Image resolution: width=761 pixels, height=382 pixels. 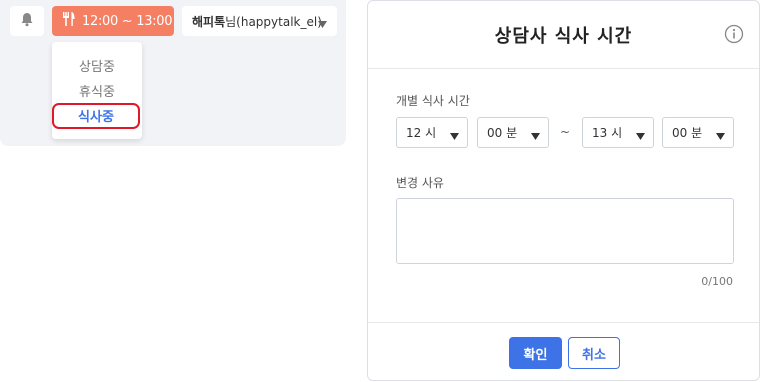 I want to click on start-hour-select: 12 시, so click(x=432, y=132).